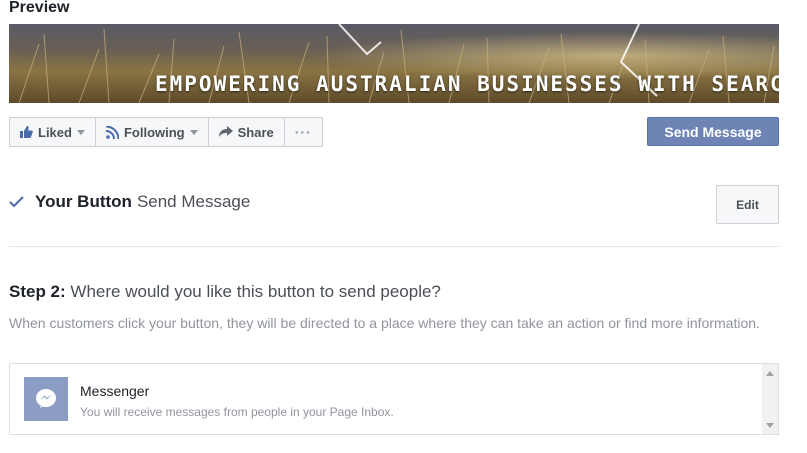  I want to click on option-title: Messenger, so click(114, 391).